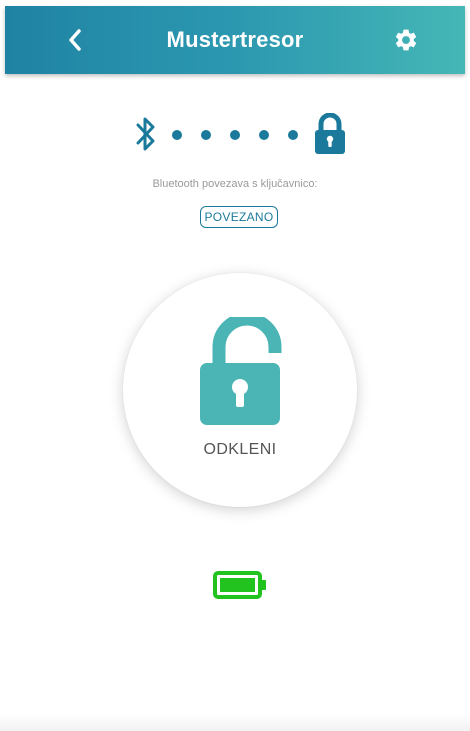  What do you see at coordinates (241, 371) in the screenshot?
I see `unlock-icon` at bounding box center [241, 371].